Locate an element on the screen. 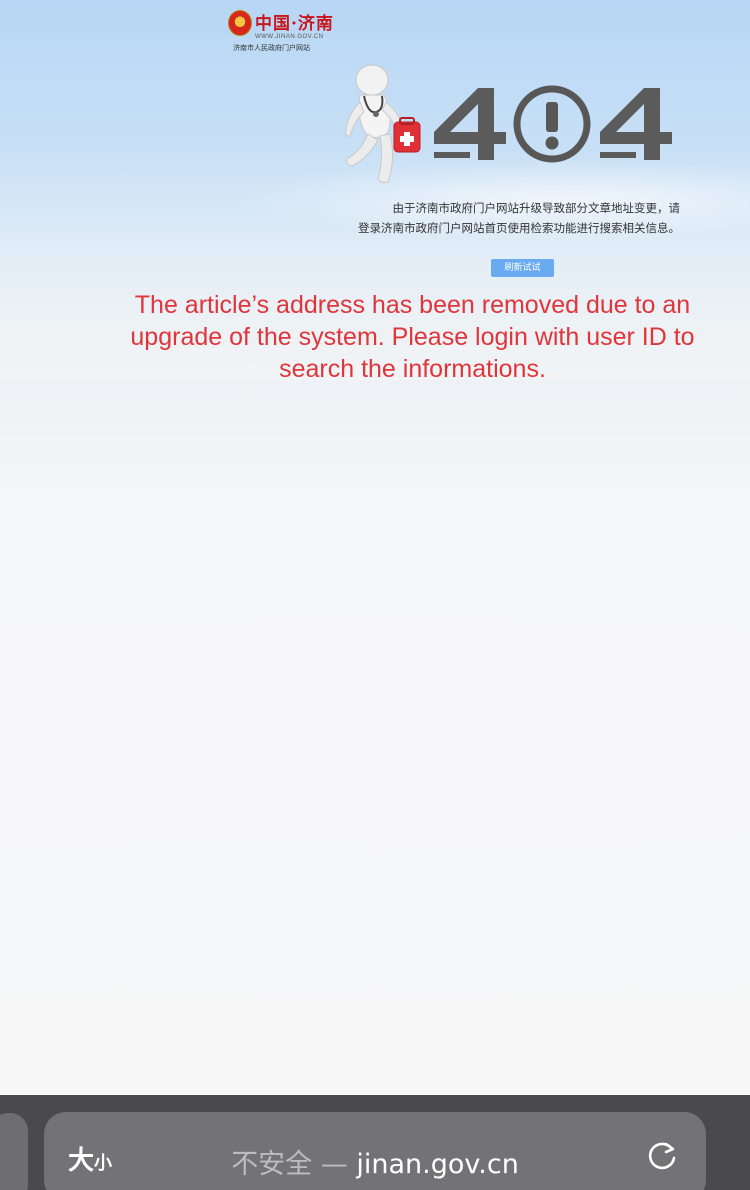 The image size is (750, 1190). site-logo: 中国·济南 WWW.JINAN.GOV.CN 济南市人民政府门户网站 is located at coordinates (283, 30).